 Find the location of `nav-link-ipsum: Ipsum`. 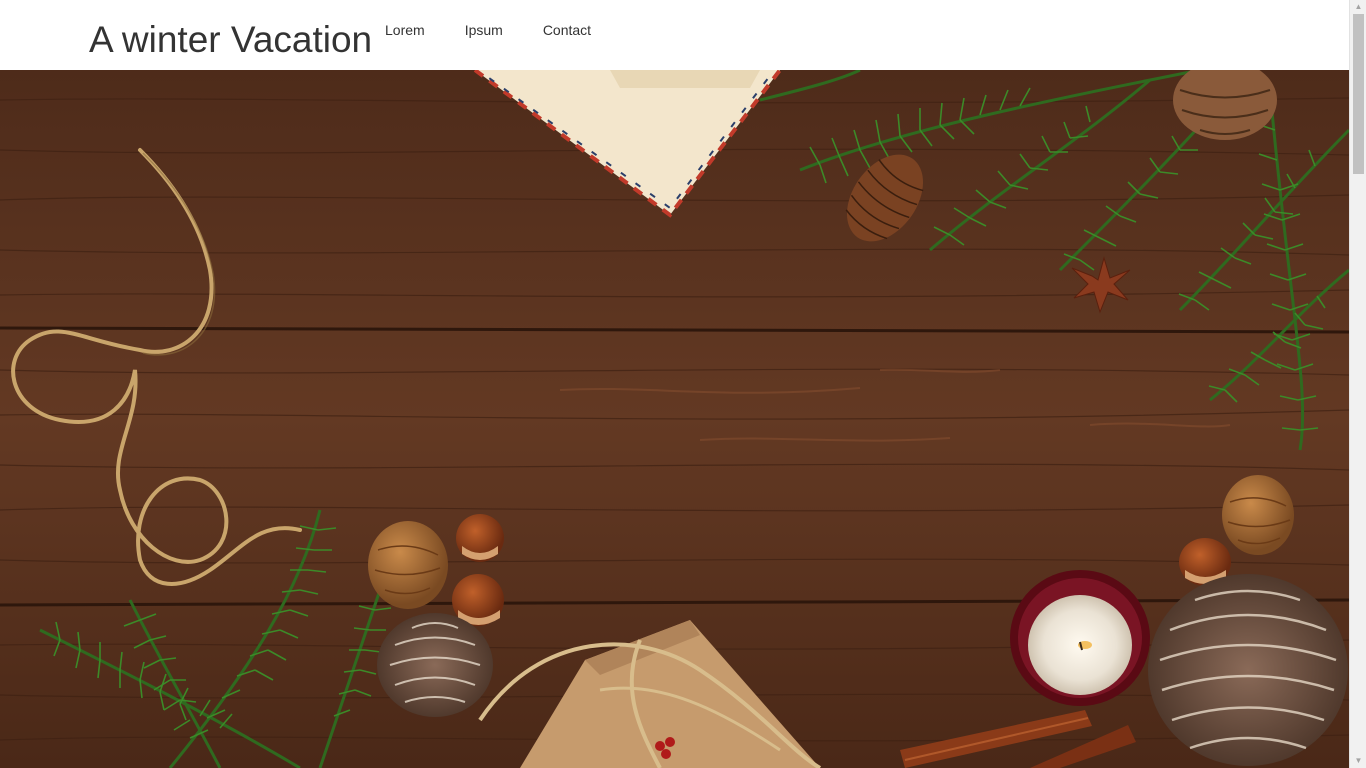

nav-link-ipsum: Ipsum is located at coordinates (484, 30).